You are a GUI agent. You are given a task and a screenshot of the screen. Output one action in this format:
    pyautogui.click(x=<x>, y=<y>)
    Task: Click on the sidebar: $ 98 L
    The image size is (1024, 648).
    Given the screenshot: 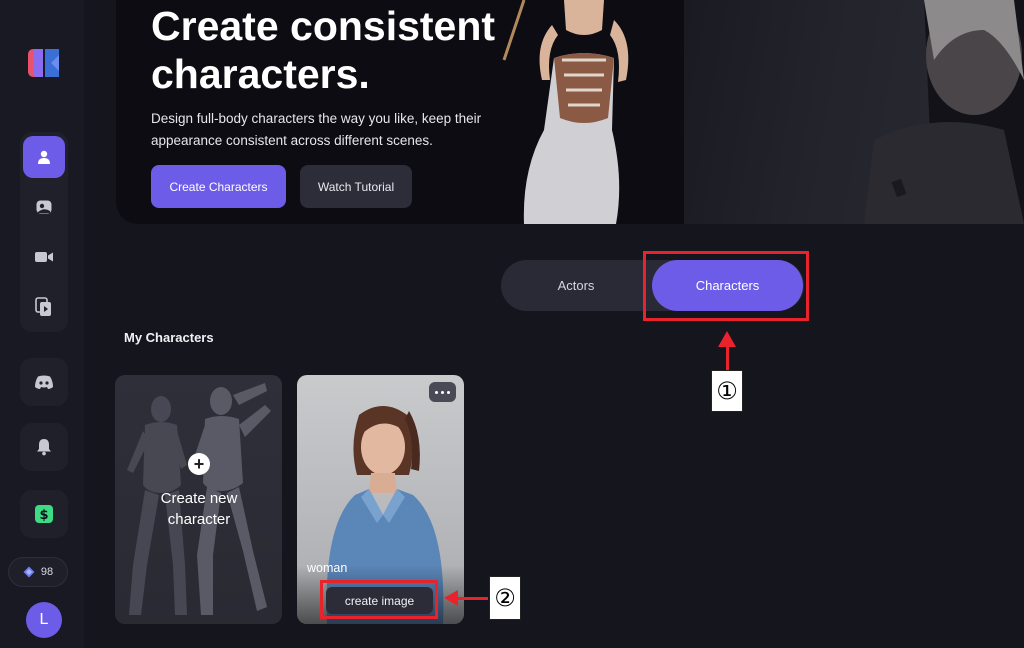 What is the action you would take?
    pyautogui.click(x=42, y=324)
    